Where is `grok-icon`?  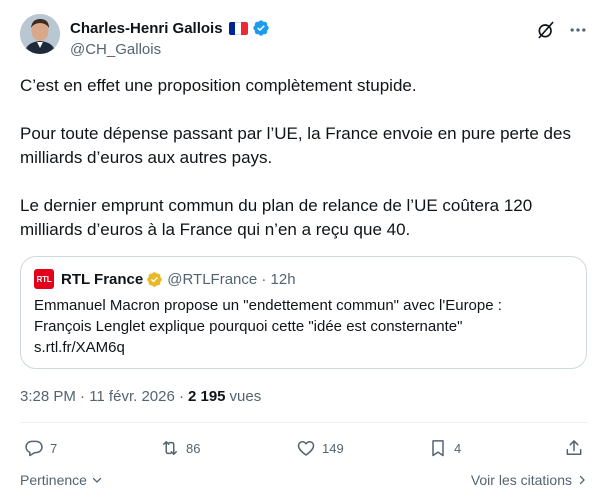 grok-icon is located at coordinates (546, 30).